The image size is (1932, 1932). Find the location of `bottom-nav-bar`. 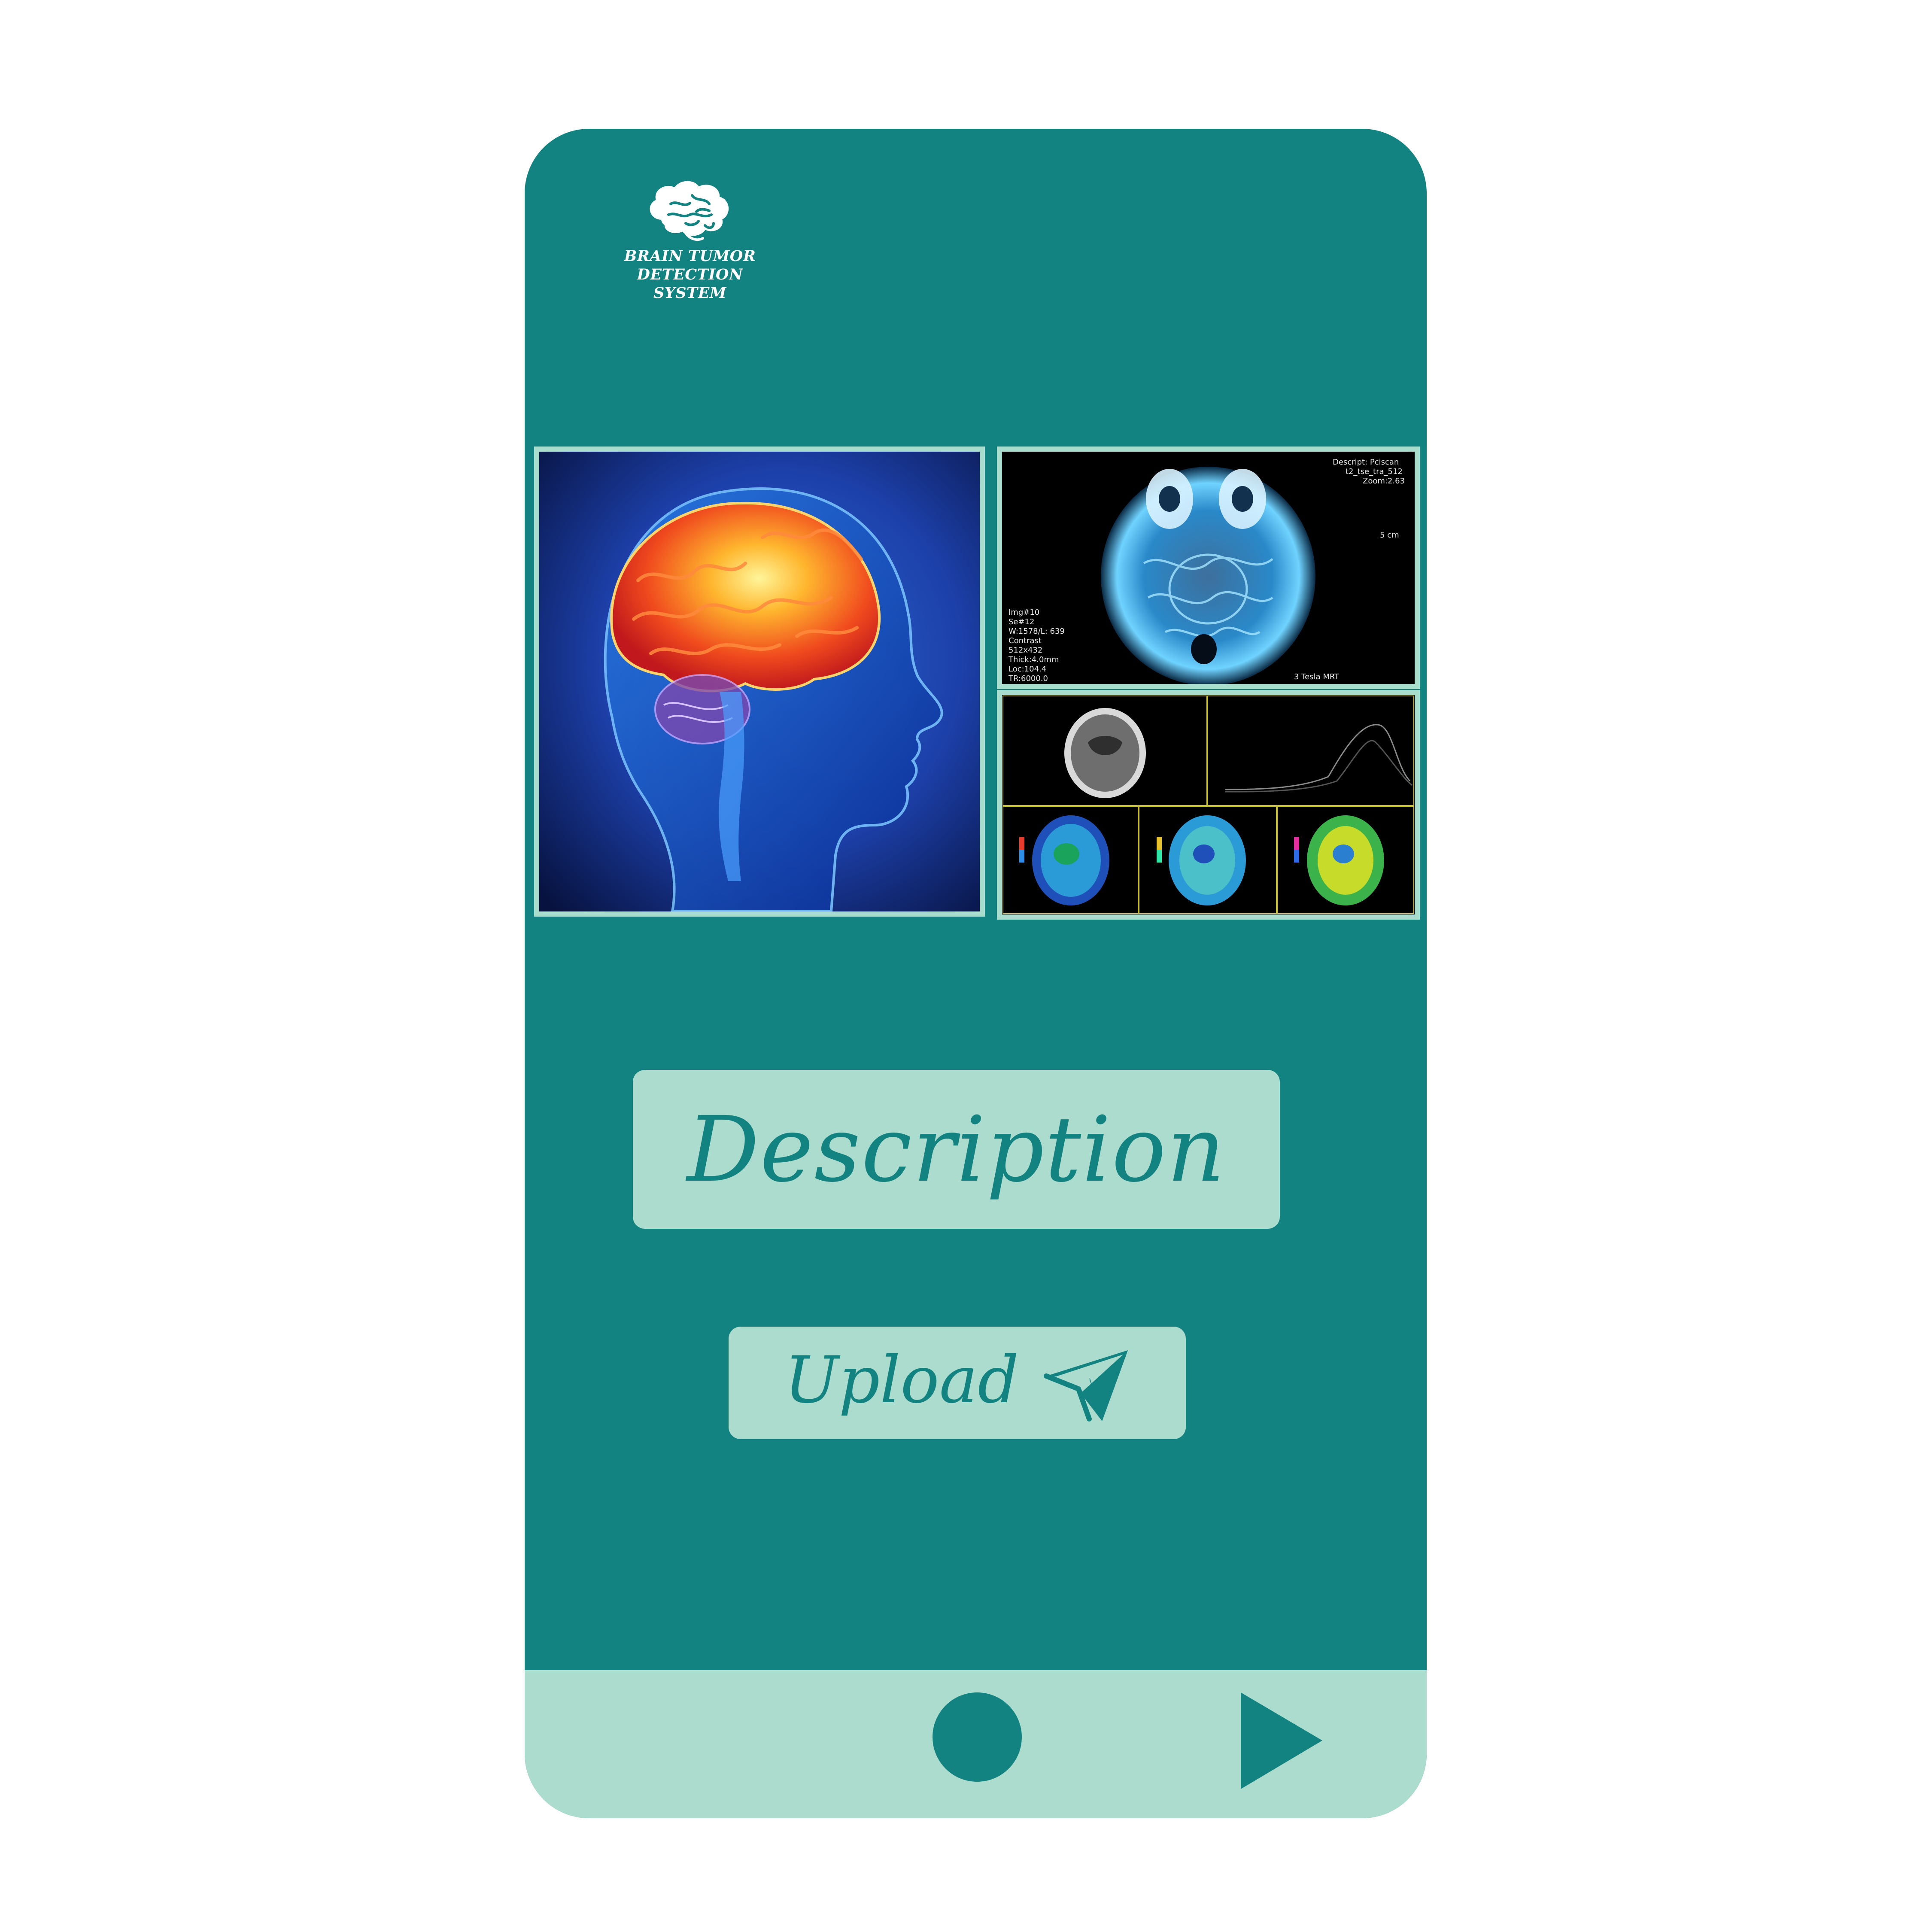

bottom-nav-bar is located at coordinates (976, 1744).